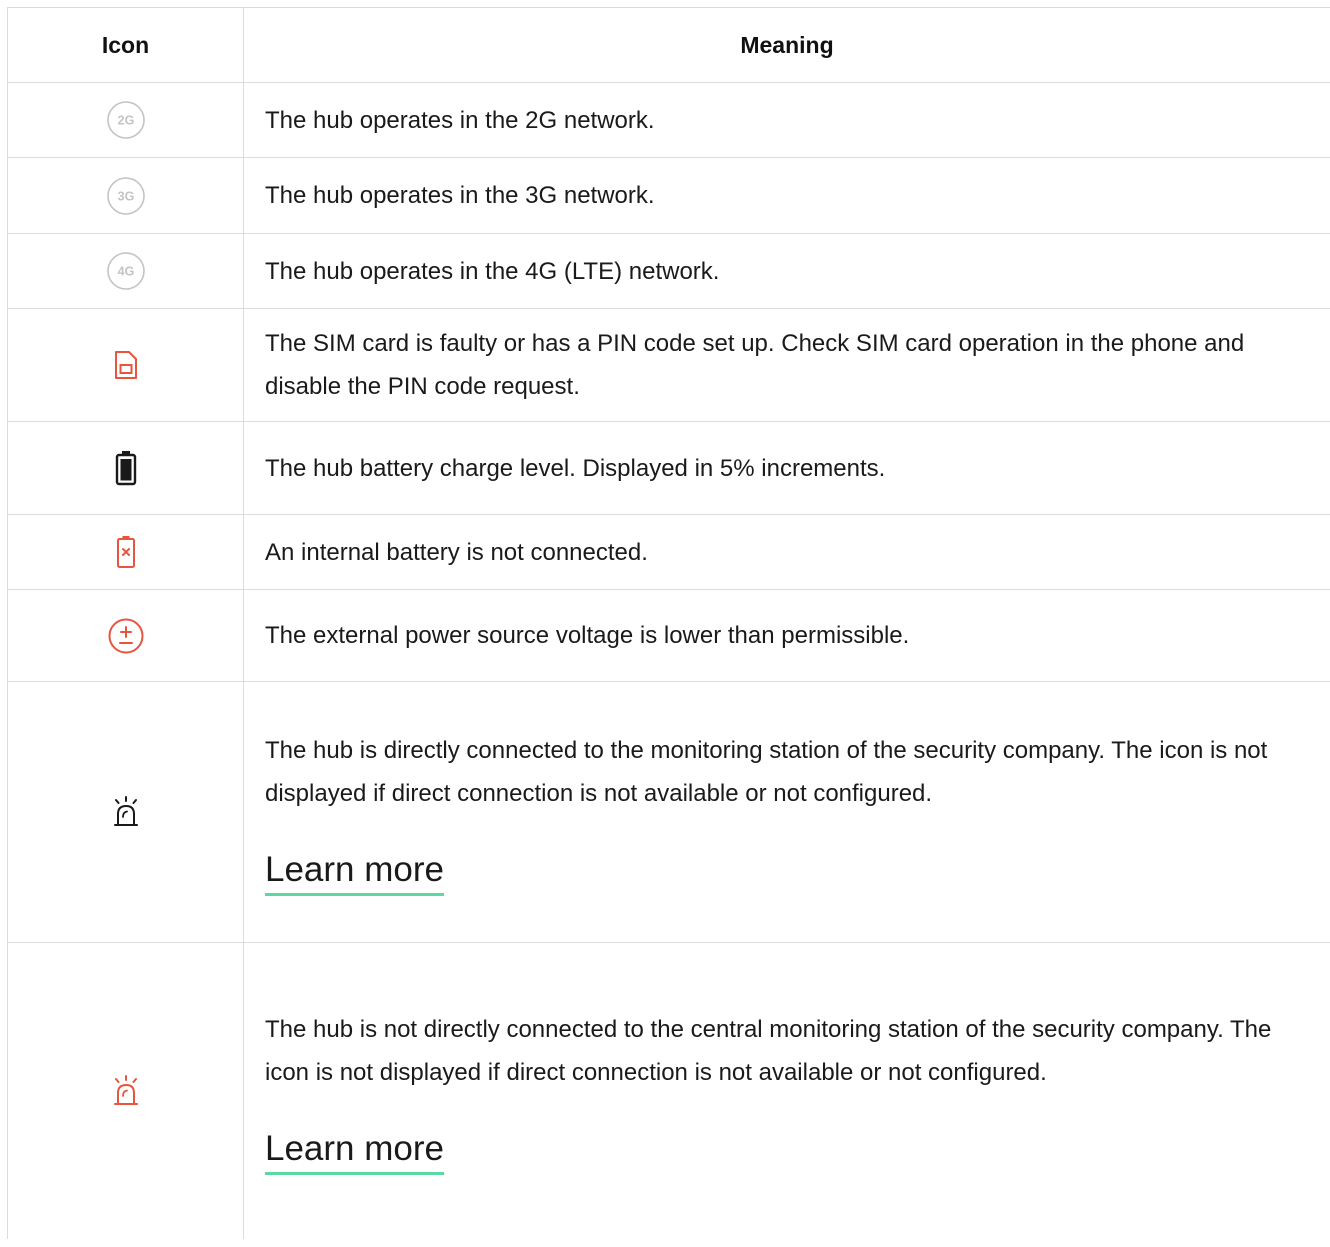 Image resolution: width=1330 pixels, height=1247 pixels. I want to click on 2g-network-icon: 2G, so click(126, 120).